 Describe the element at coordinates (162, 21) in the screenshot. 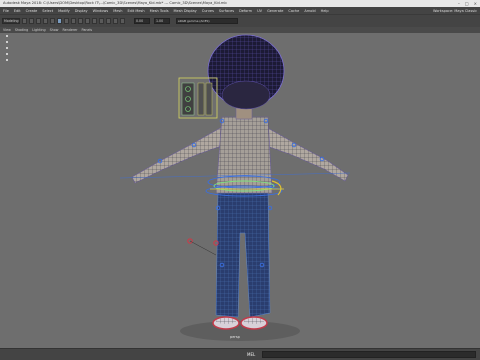

I see `scale-field: 1.00` at that location.